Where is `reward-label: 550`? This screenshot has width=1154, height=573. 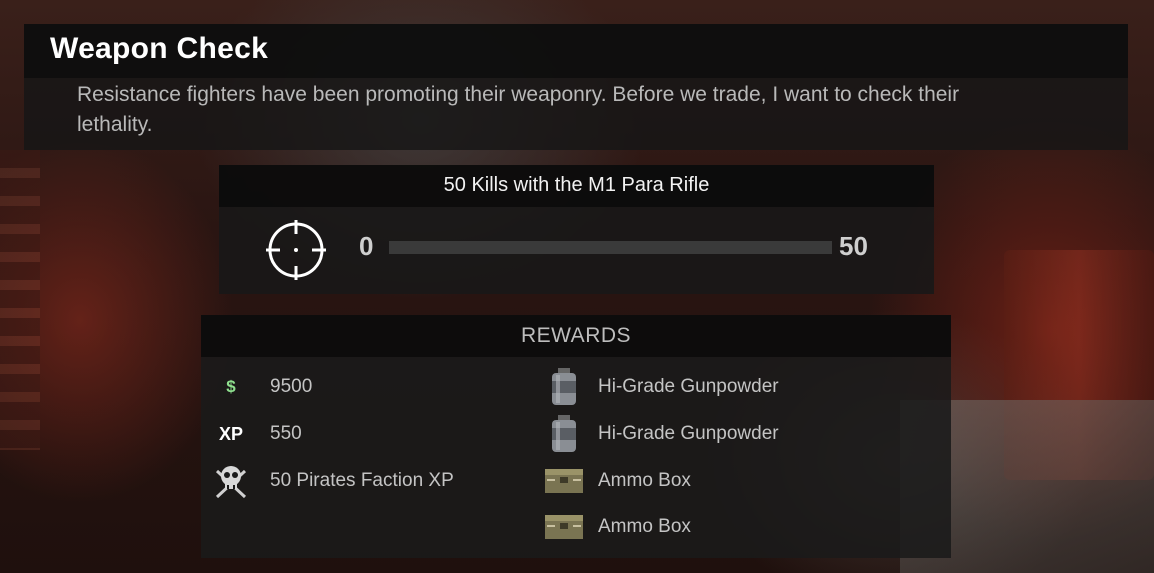
reward-label: 550 is located at coordinates (286, 433).